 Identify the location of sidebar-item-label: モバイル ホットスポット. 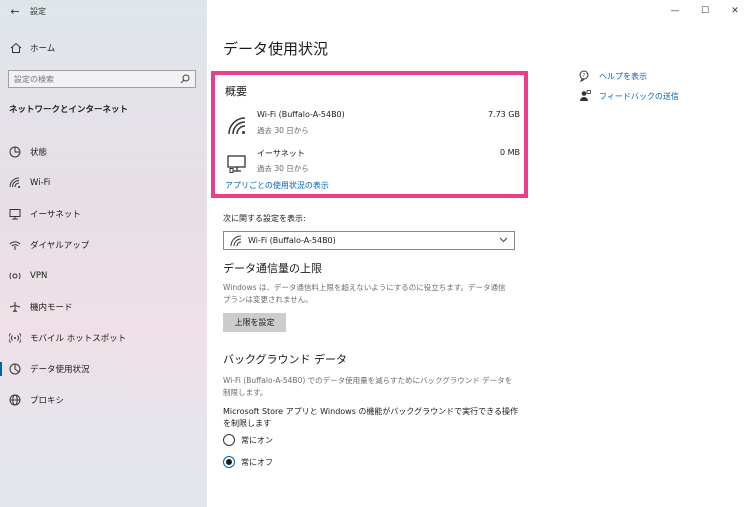
(78, 338).